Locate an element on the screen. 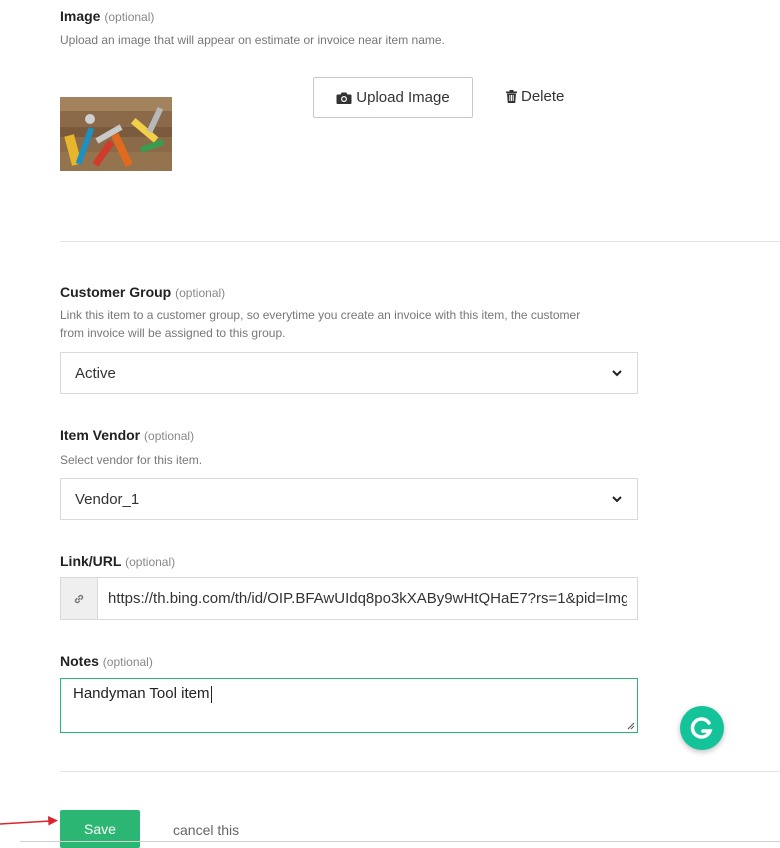 The width and height of the screenshot is (780, 848). notes-textarea: Handyman Tool item is located at coordinates (349, 705).